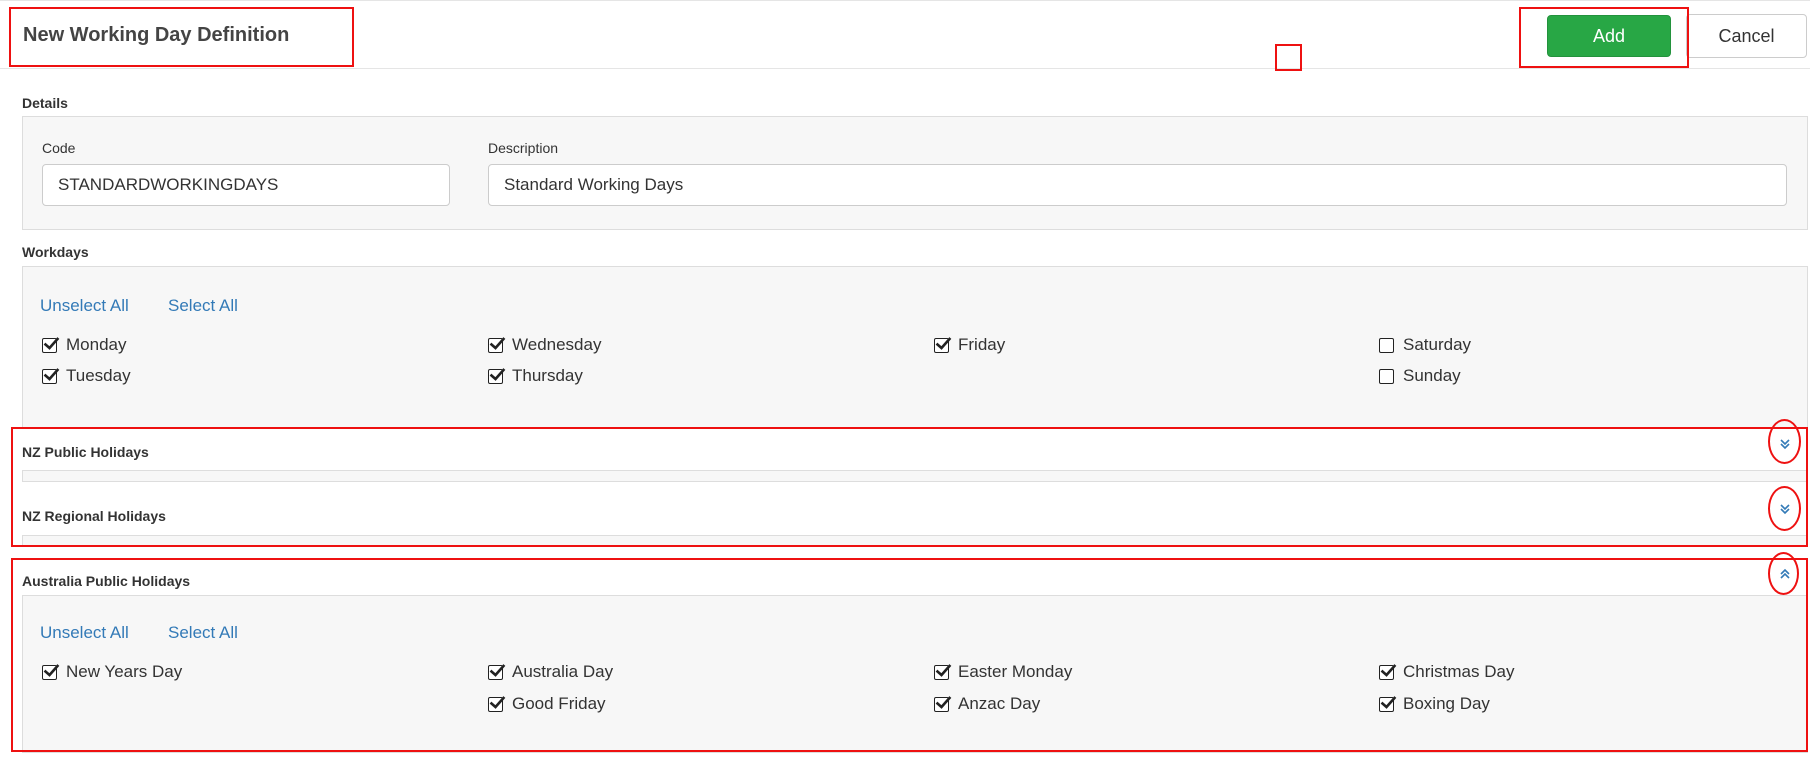 This screenshot has width=1810, height=763. What do you see at coordinates (1609, 36) in the screenshot?
I see `add-button: Add` at bounding box center [1609, 36].